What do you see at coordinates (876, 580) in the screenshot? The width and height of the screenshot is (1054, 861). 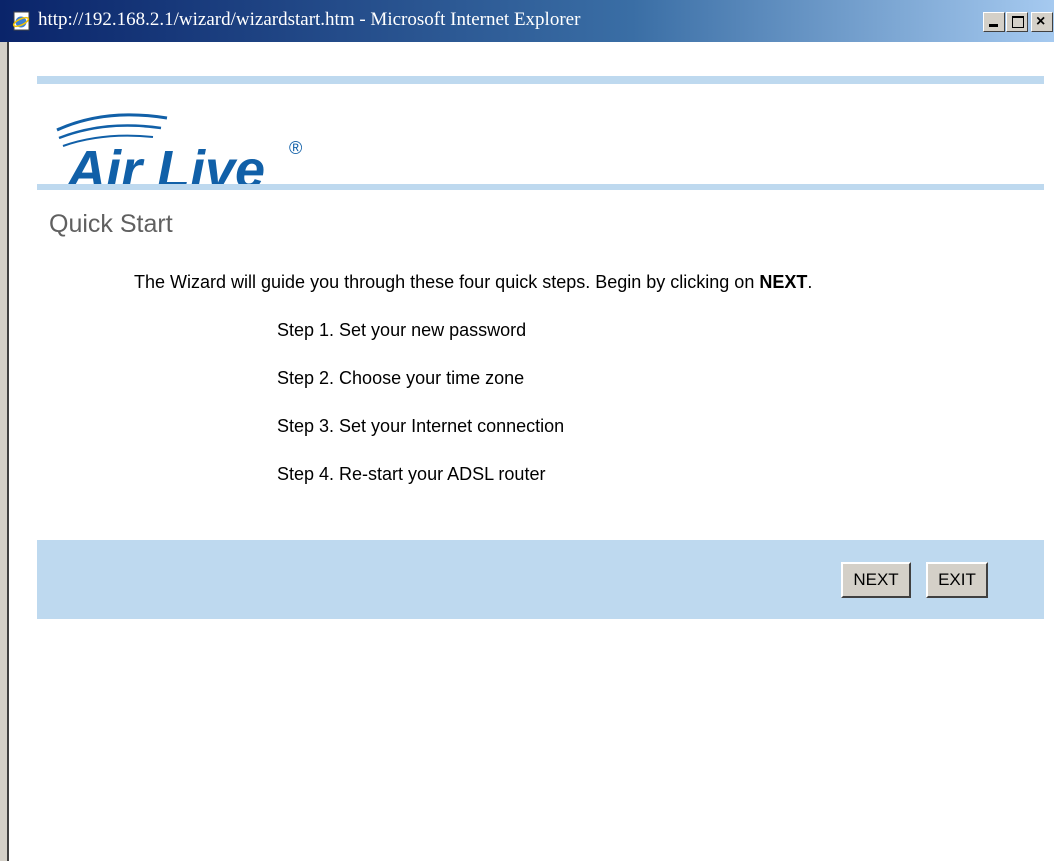 I see `next-button: NEXT` at bounding box center [876, 580].